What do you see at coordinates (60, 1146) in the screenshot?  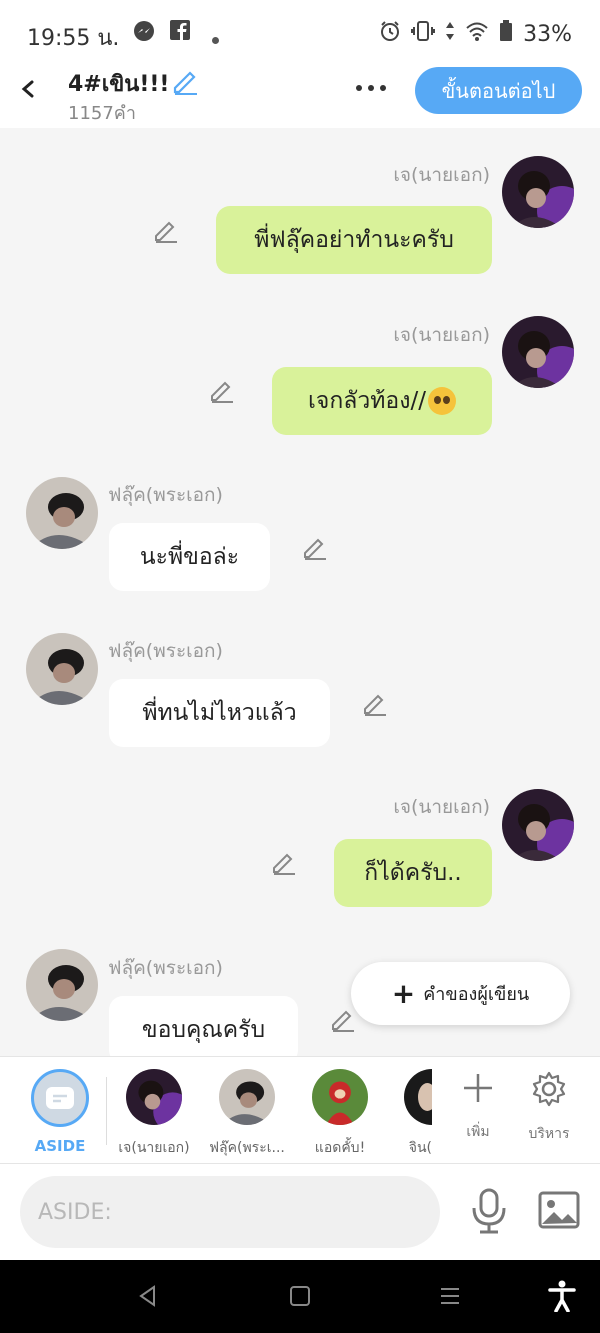 I see `aside-label: ASIDE` at bounding box center [60, 1146].